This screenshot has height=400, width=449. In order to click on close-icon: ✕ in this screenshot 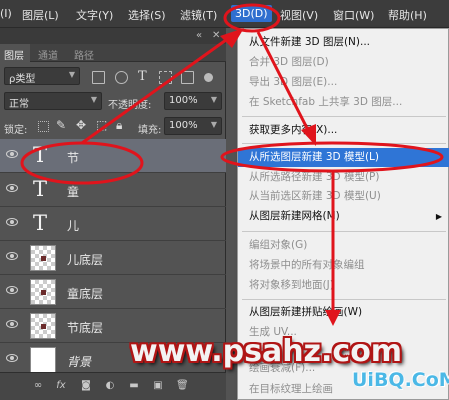, I will do `click(216, 35)`.